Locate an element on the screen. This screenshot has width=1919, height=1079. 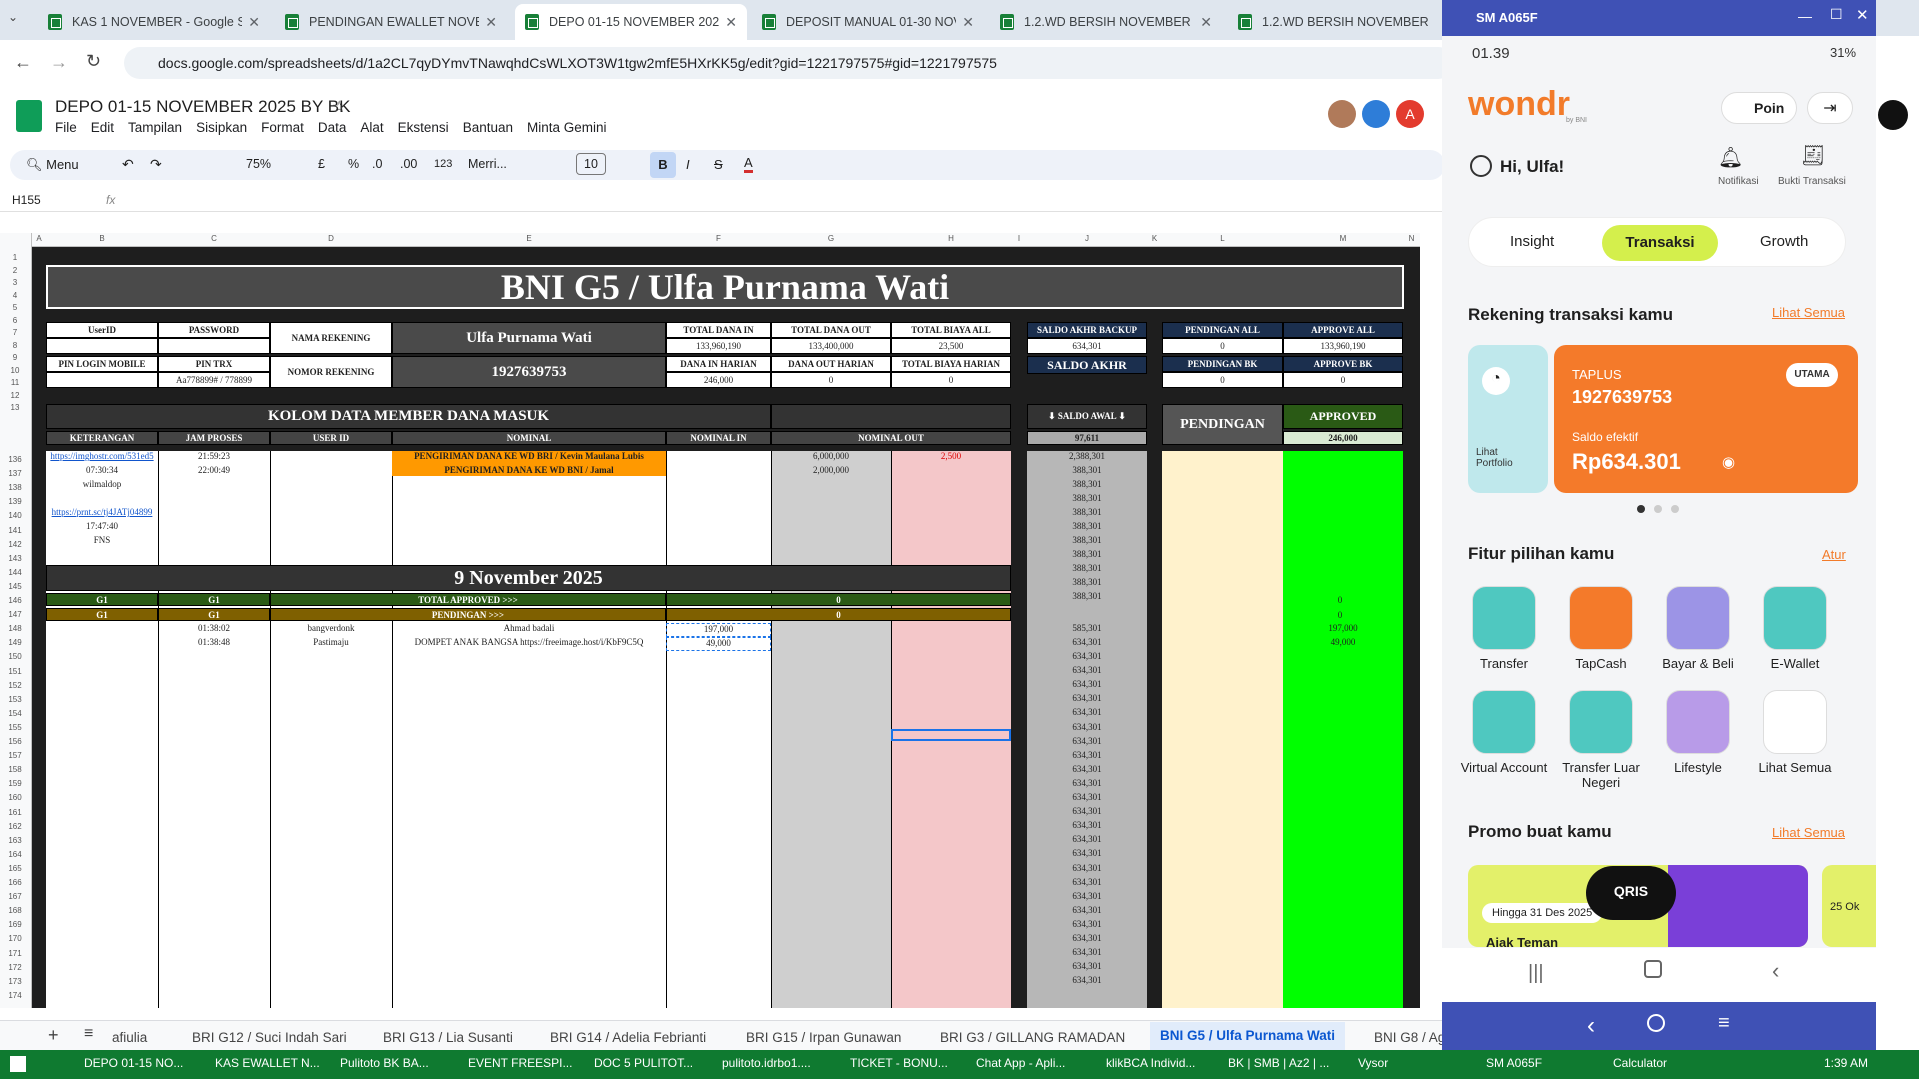
row-header: 4 is located at coordinates (15, 295).